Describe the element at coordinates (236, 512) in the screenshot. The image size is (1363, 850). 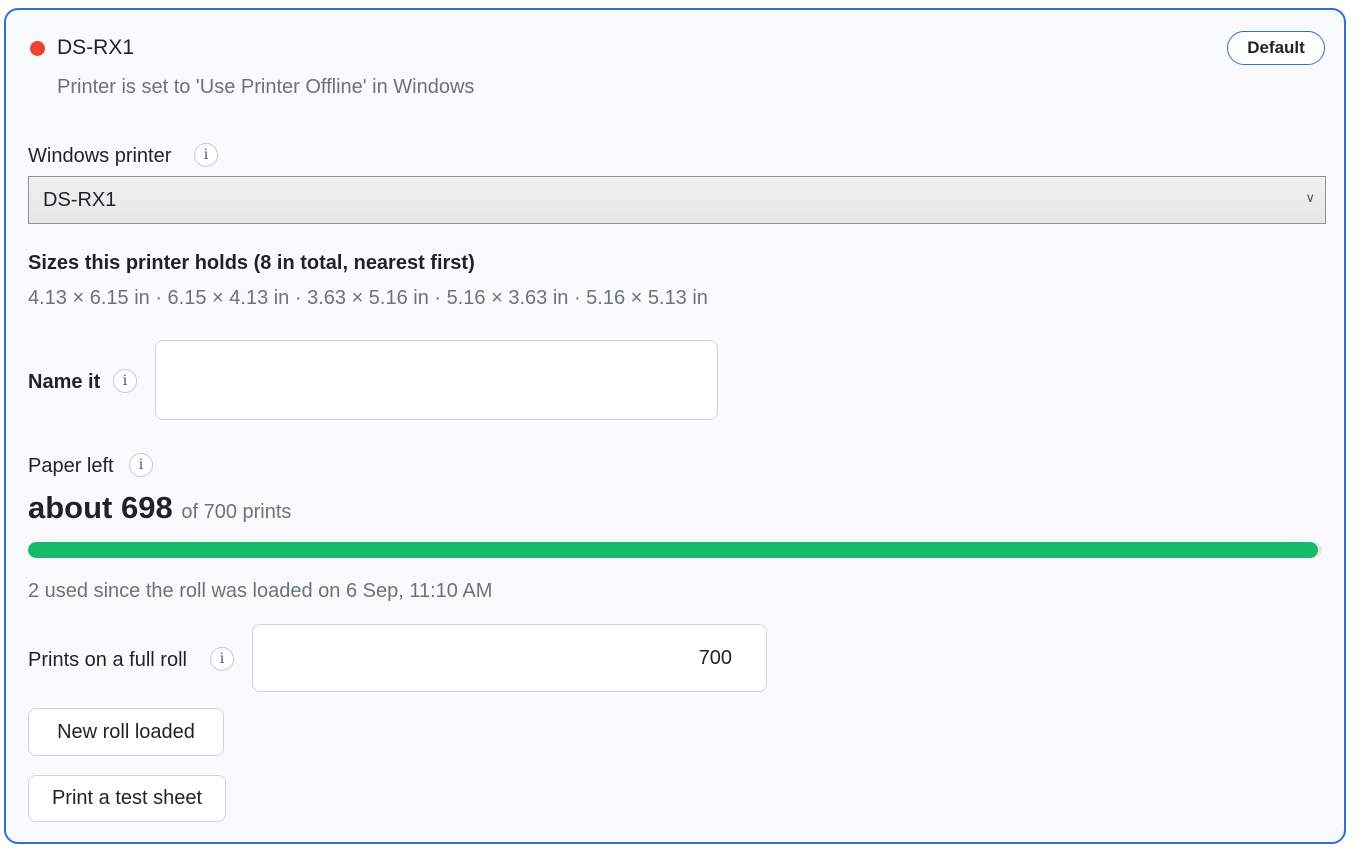
I see `paper-total-text: of 700 prints` at that location.